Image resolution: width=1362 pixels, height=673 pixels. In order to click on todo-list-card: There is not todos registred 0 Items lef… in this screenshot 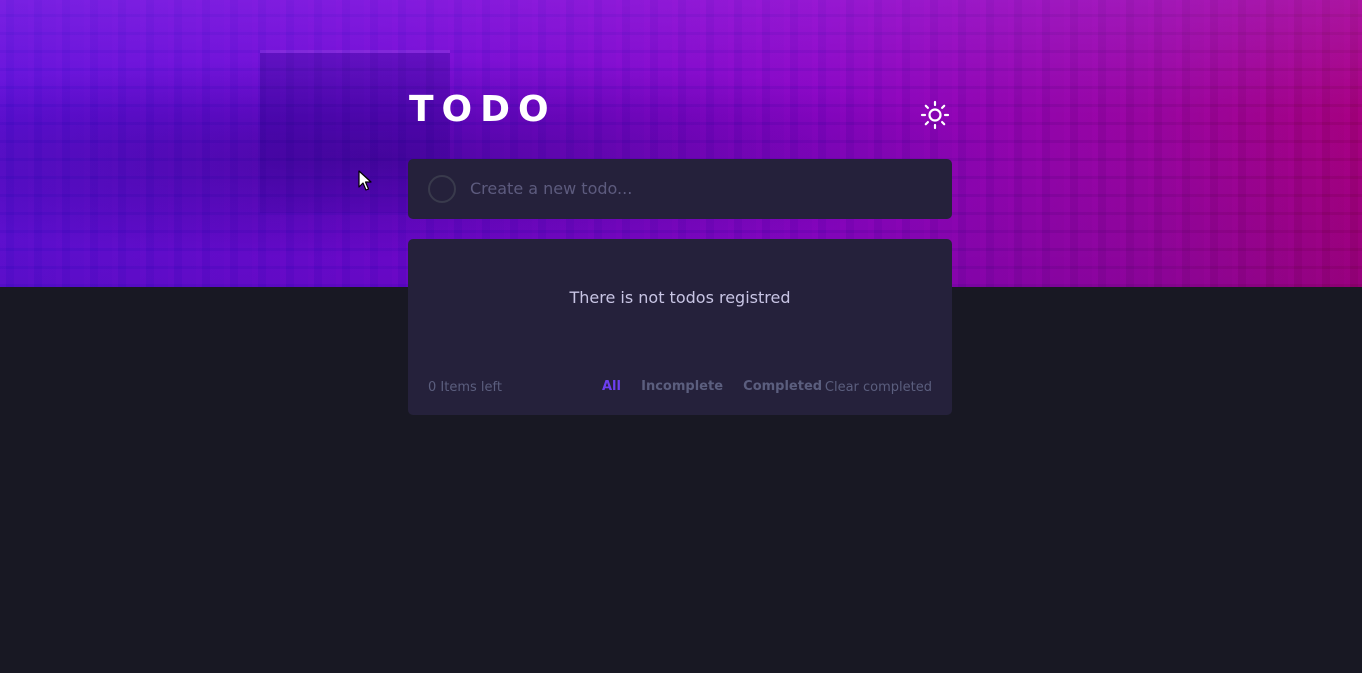, I will do `click(680, 327)`.